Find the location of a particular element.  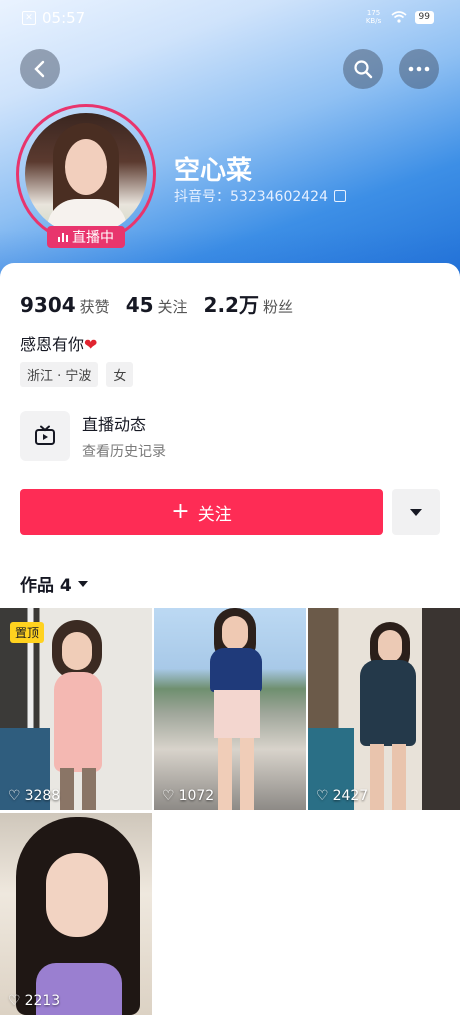

live-dynamic-subtitle: 查看历史记录 is located at coordinates (124, 452).